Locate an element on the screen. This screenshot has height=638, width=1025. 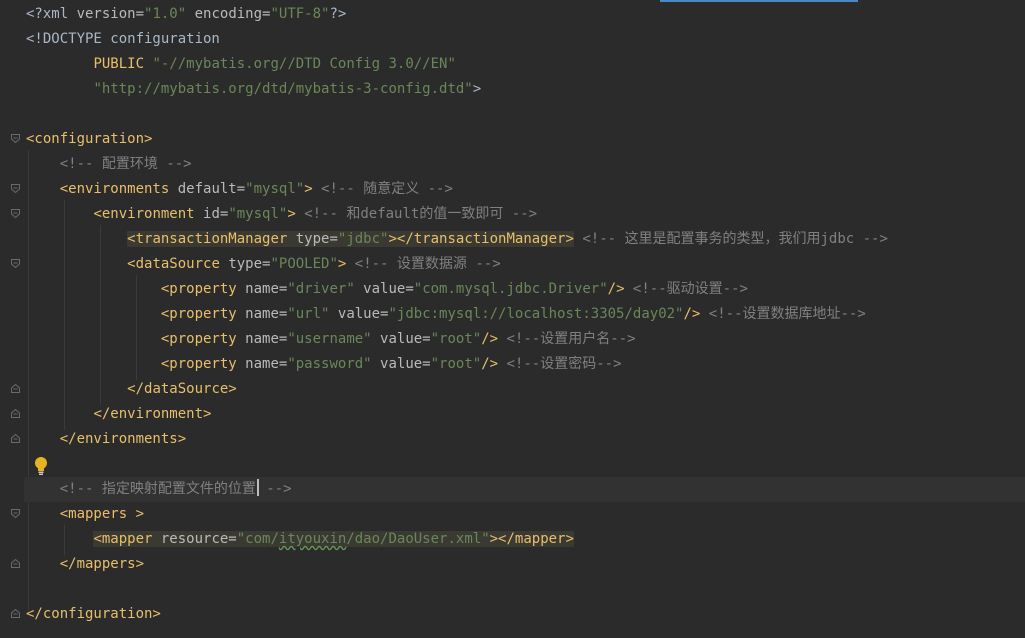
attr-name: version= is located at coordinates (110, 14).